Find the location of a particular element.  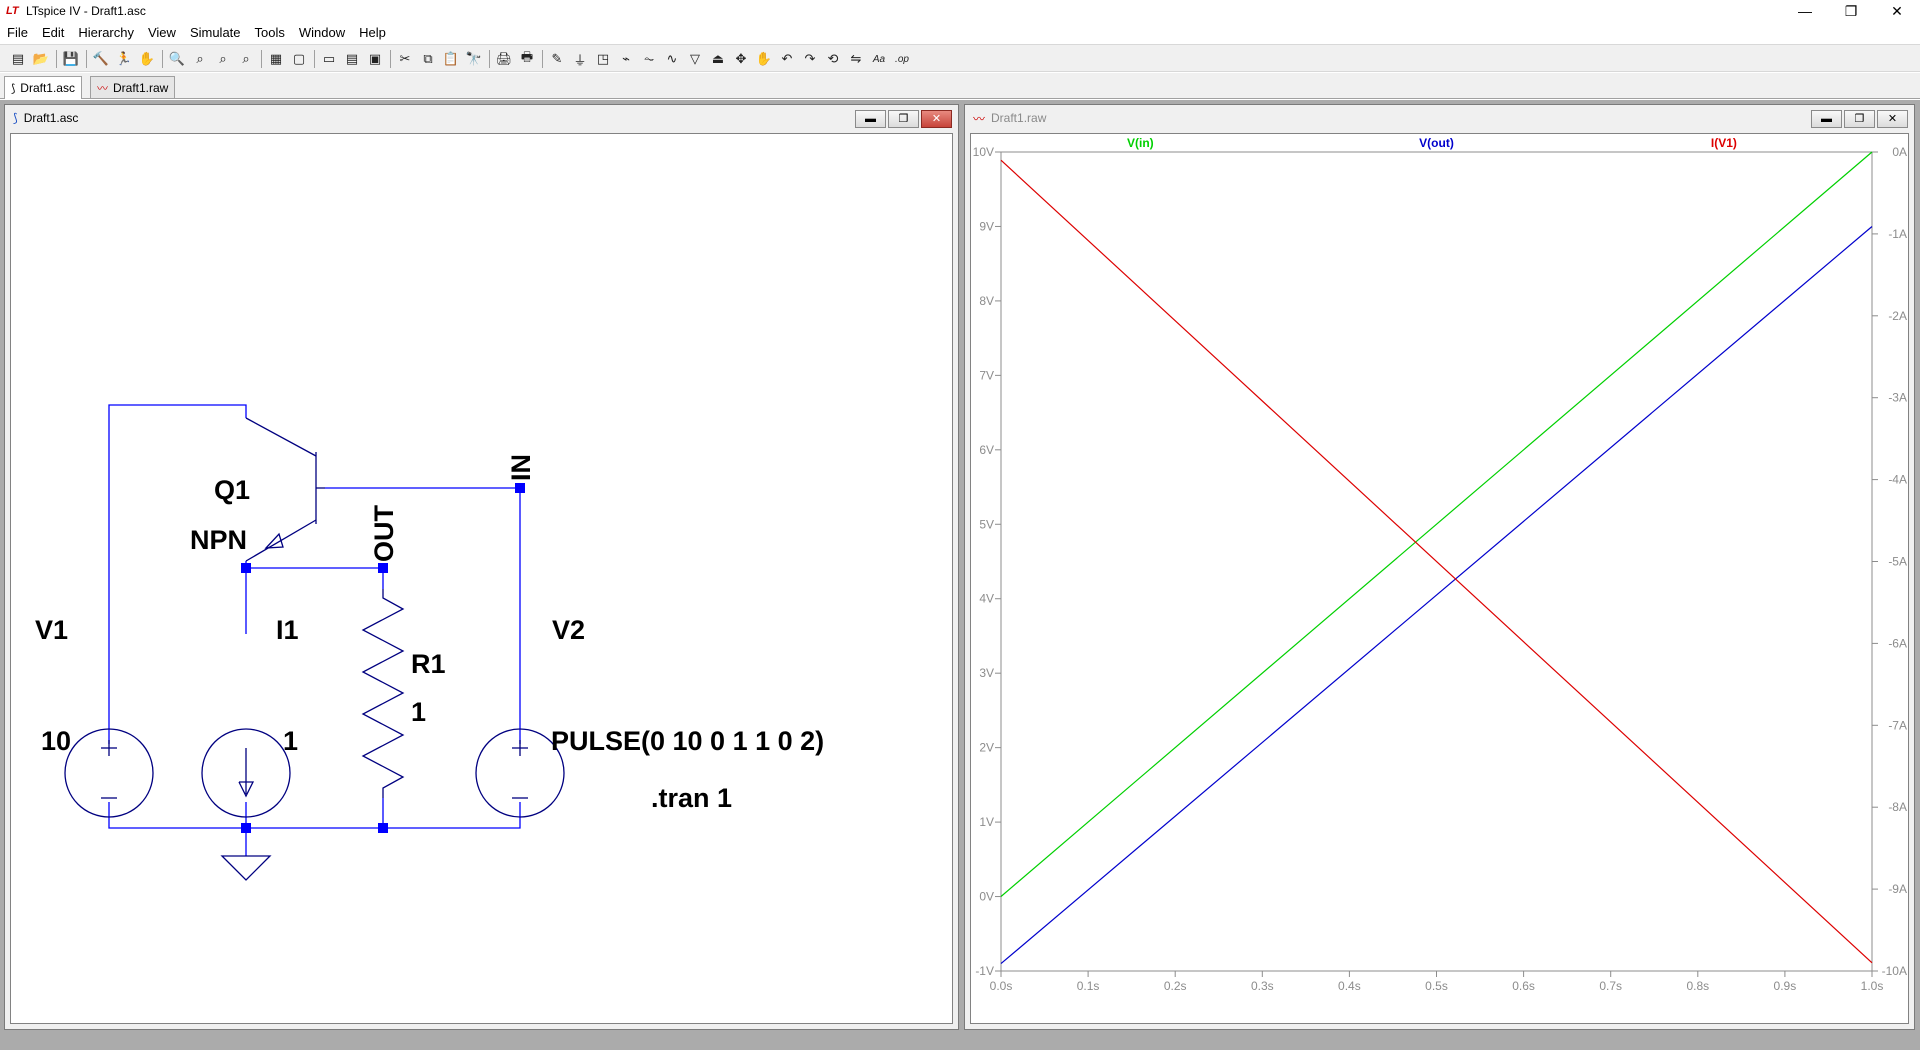

schematic-close-button: ✕ is located at coordinates (936, 119).